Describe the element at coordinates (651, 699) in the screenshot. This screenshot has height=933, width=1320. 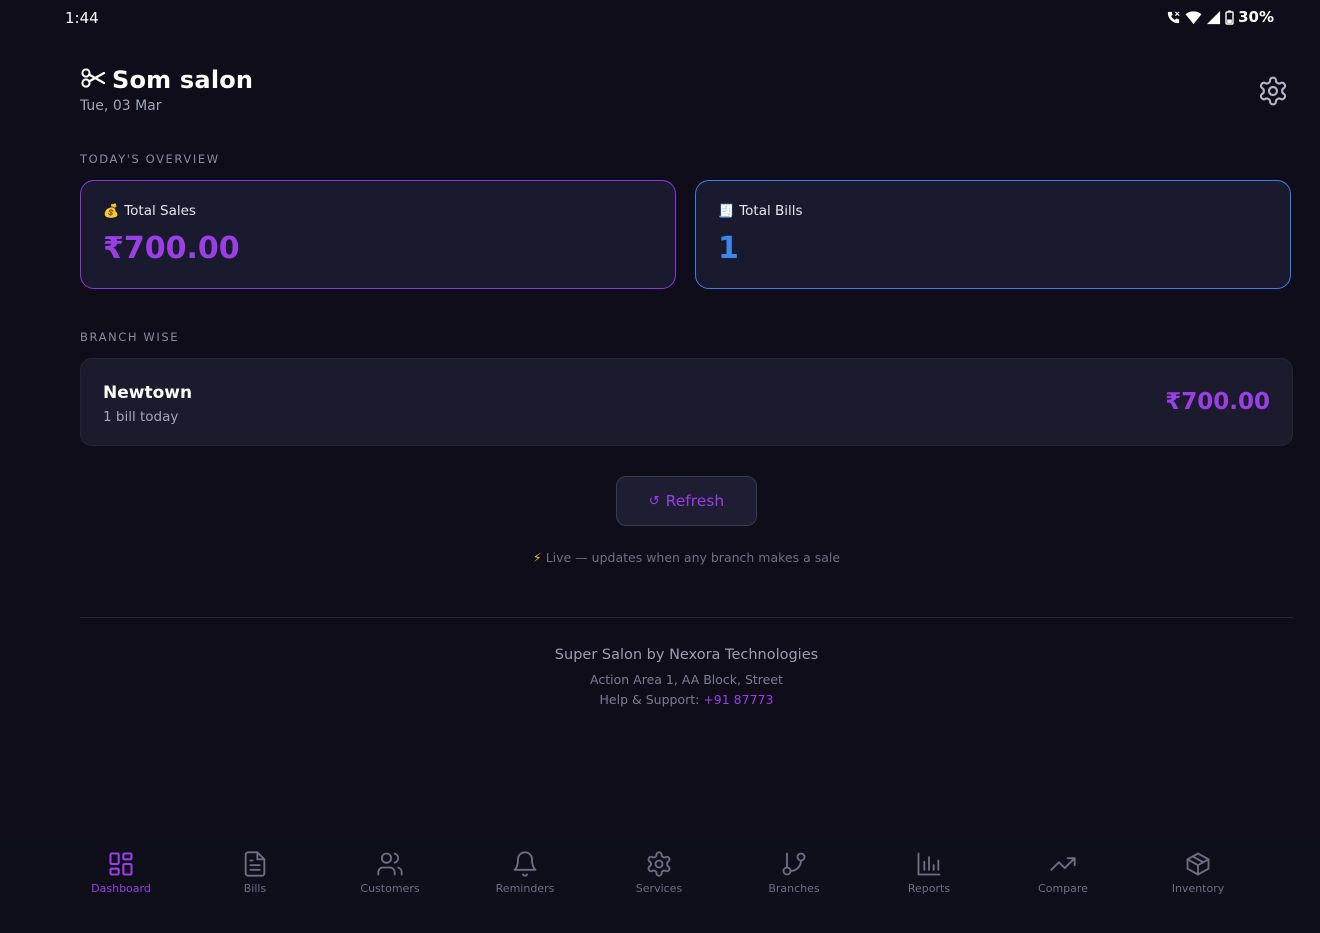
I see `help-label: Help & Support:` at that location.